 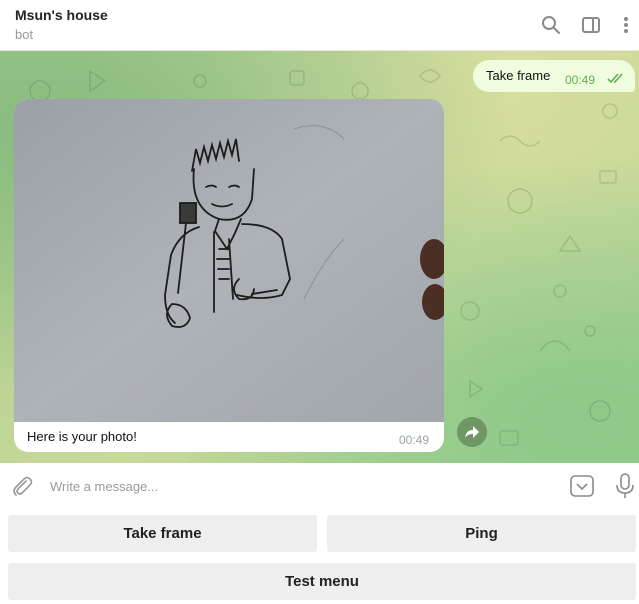 What do you see at coordinates (414, 440) in the screenshot?
I see `incoming-message-time: 00:49` at bounding box center [414, 440].